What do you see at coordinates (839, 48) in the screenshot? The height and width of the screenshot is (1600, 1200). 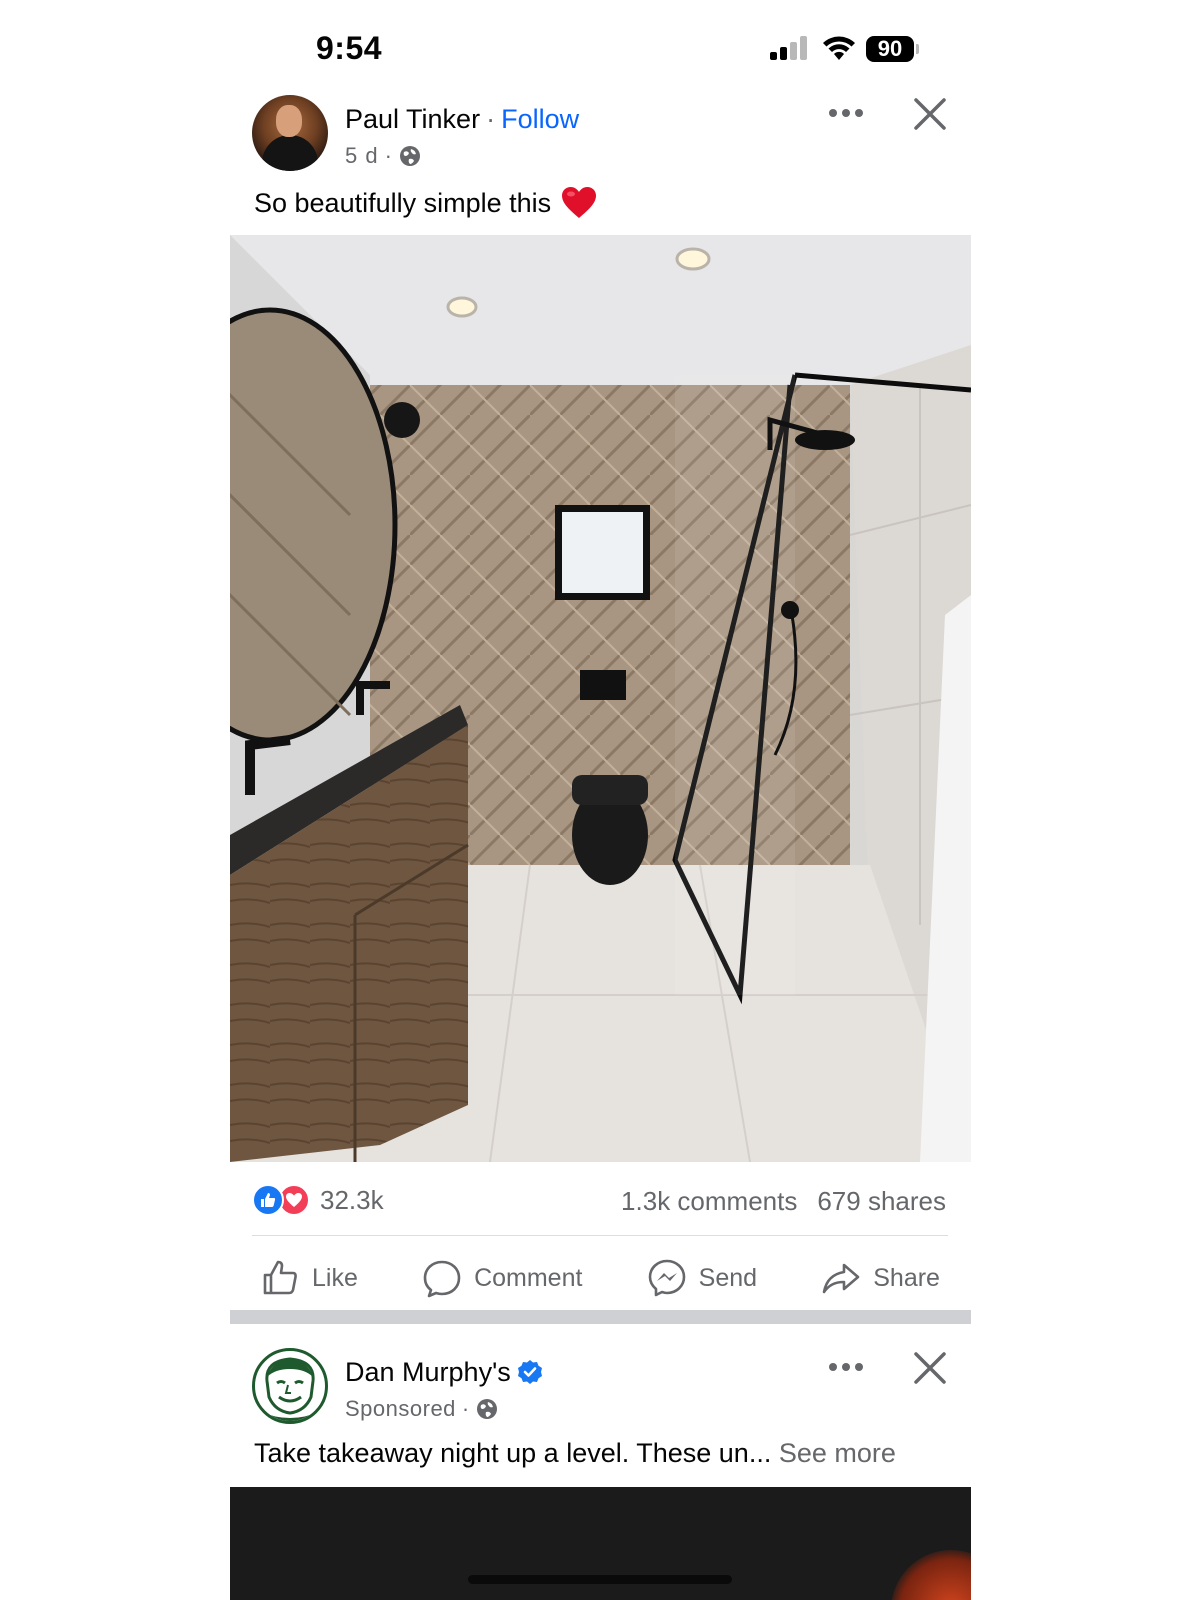 I see `wifi-icon` at bounding box center [839, 48].